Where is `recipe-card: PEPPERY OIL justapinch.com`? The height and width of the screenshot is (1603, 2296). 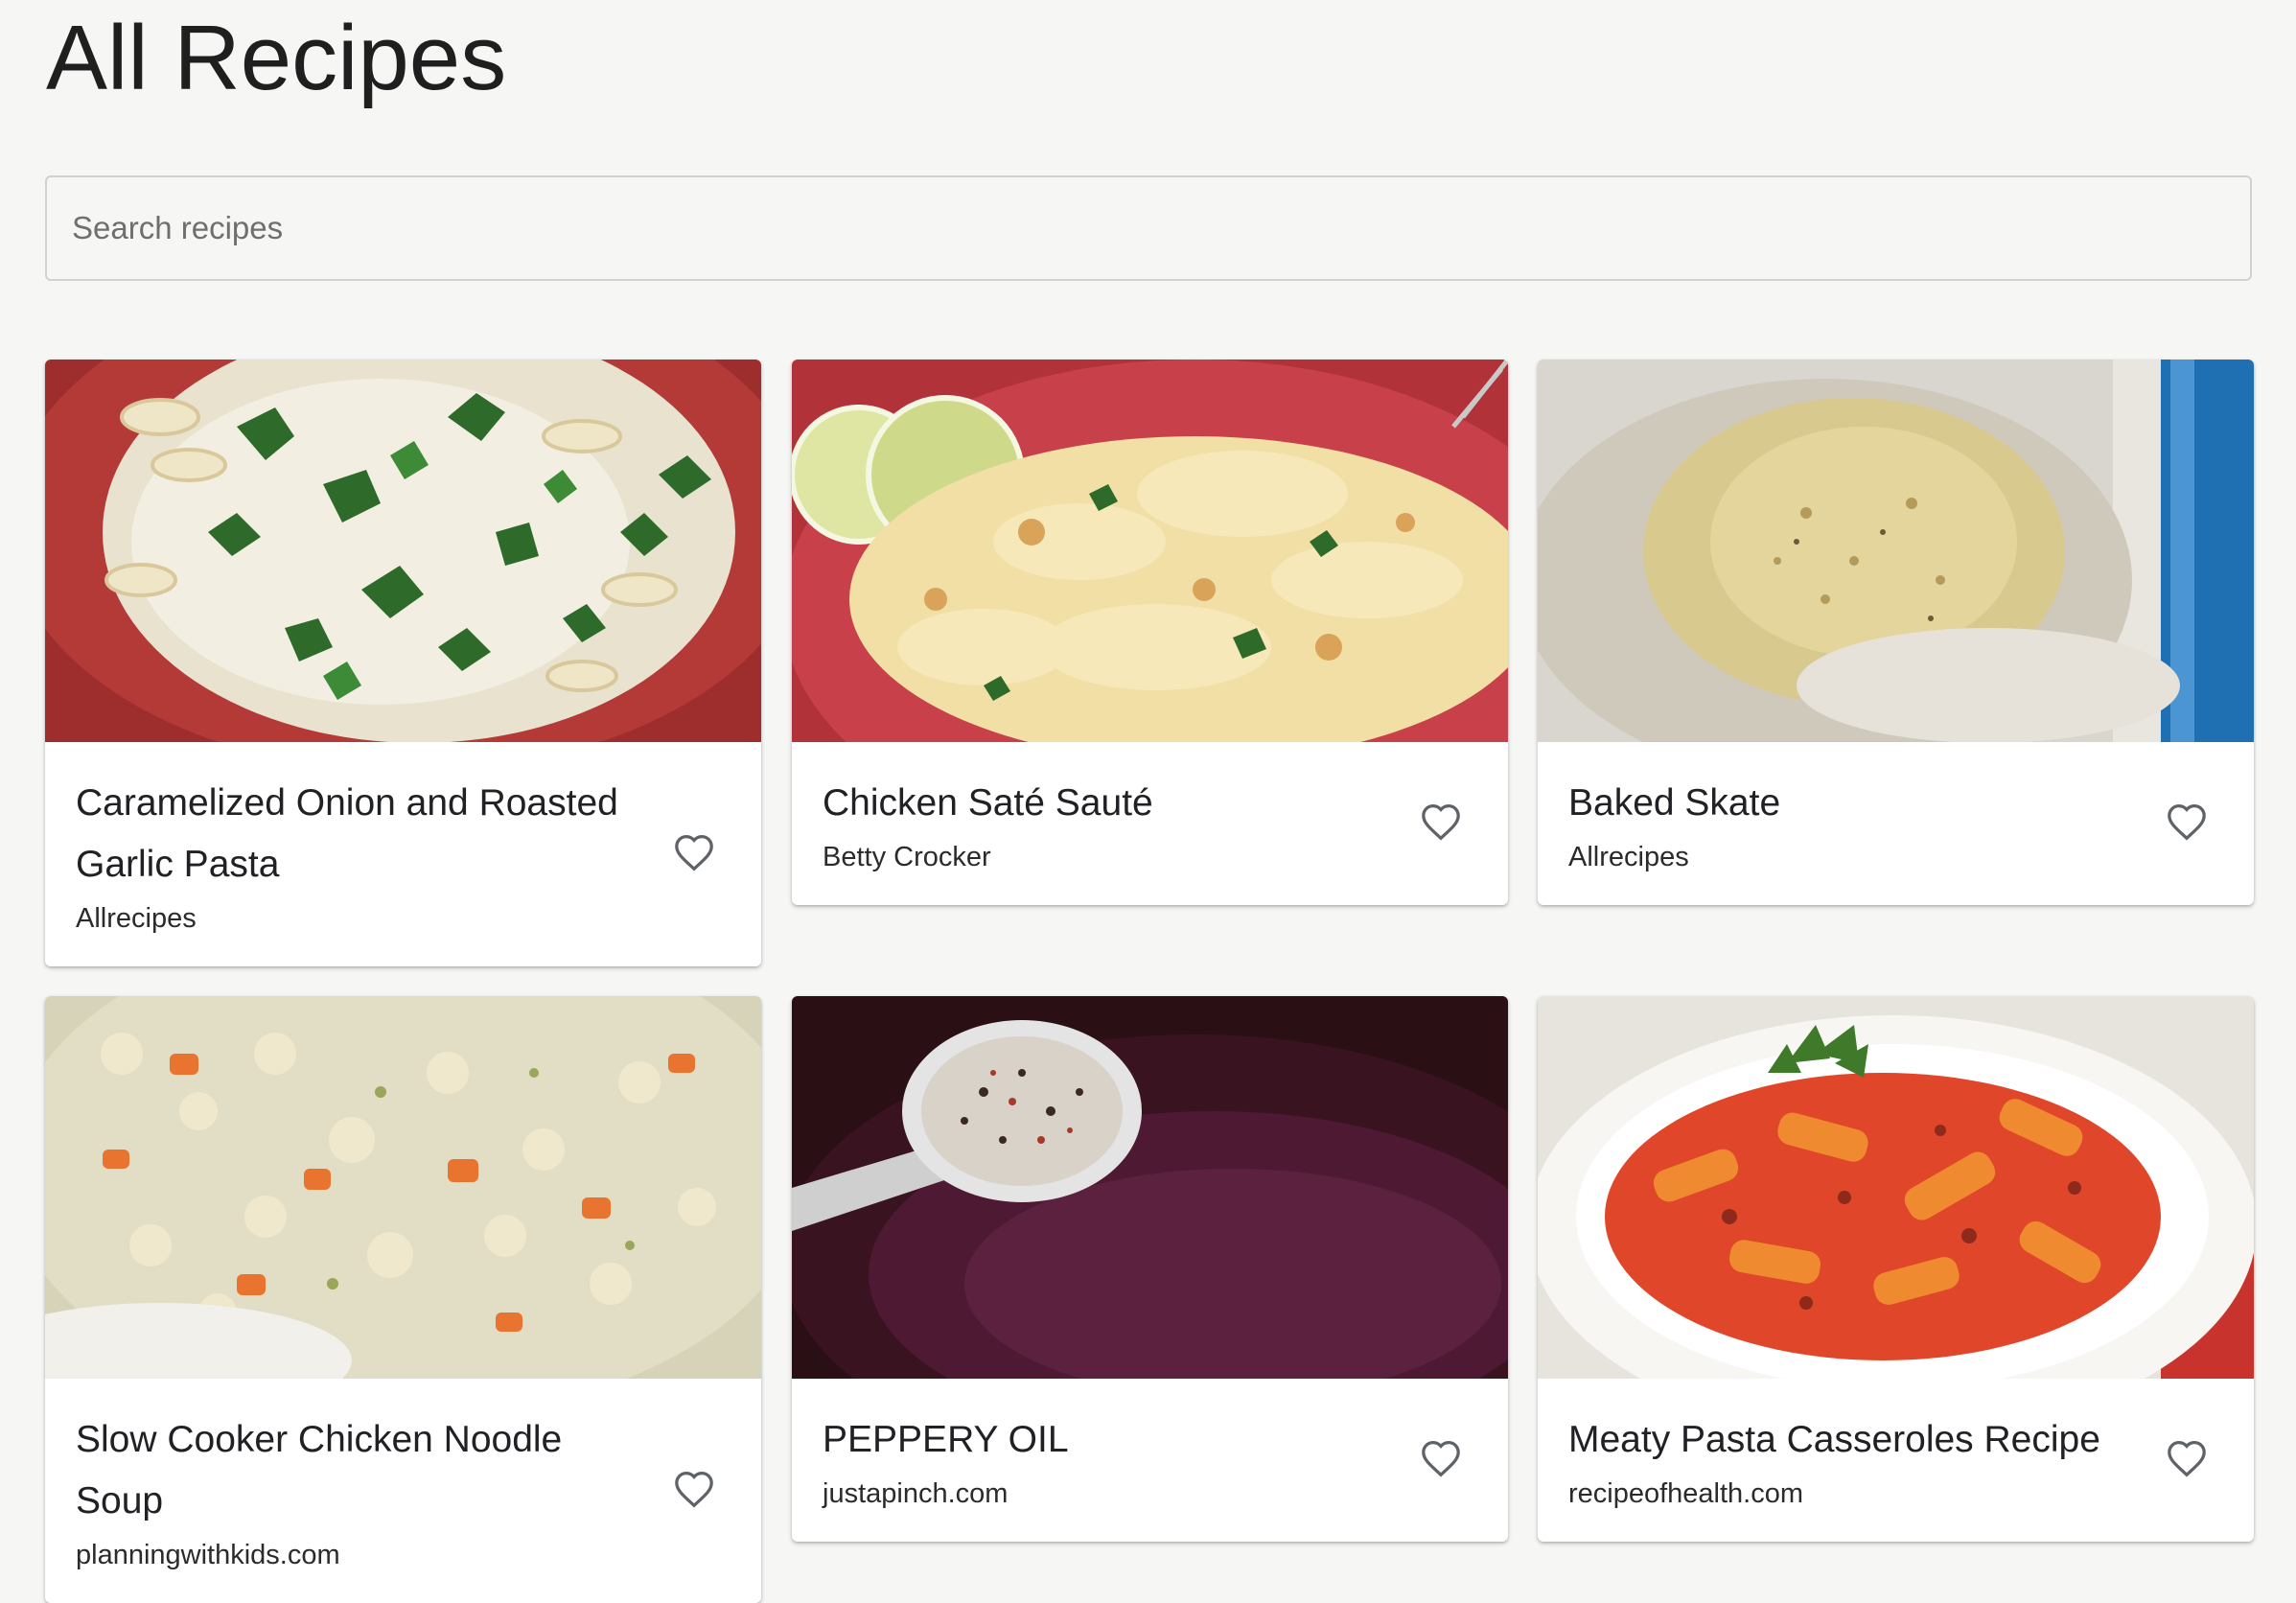 recipe-card: PEPPERY OIL justapinch.com is located at coordinates (1150, 1269).